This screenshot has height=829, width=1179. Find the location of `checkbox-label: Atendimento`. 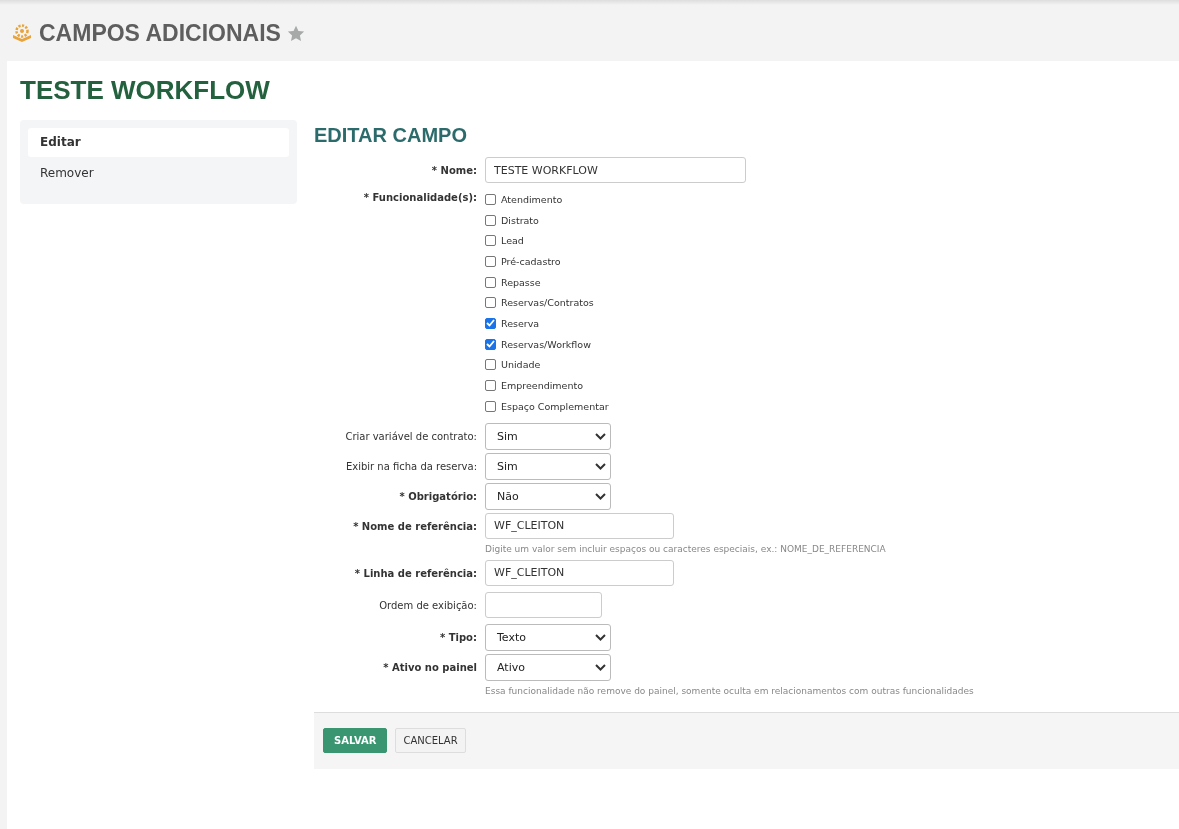

checkbox-label: Atendimento is located at coordinates (532, 199).